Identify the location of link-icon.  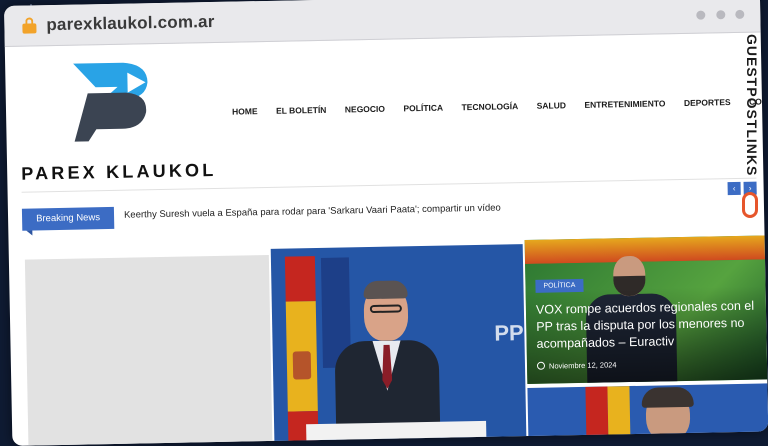
(750, 205).